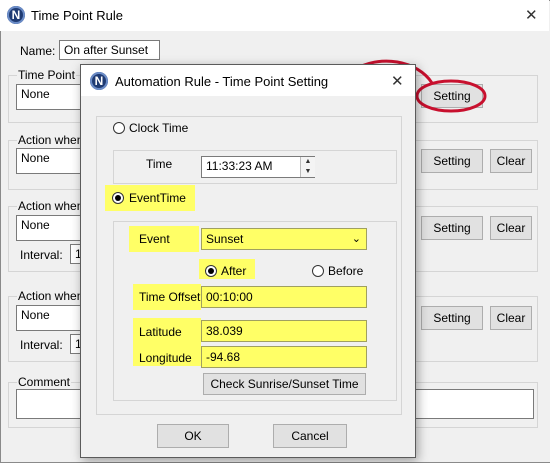 Image resolution: width=550 pixels, height=463 pixels. What do you see at coordinates (239, 166) in the screenshot?
I see `time-value: 11:33:23 AM` at bounding box center [239, 166].